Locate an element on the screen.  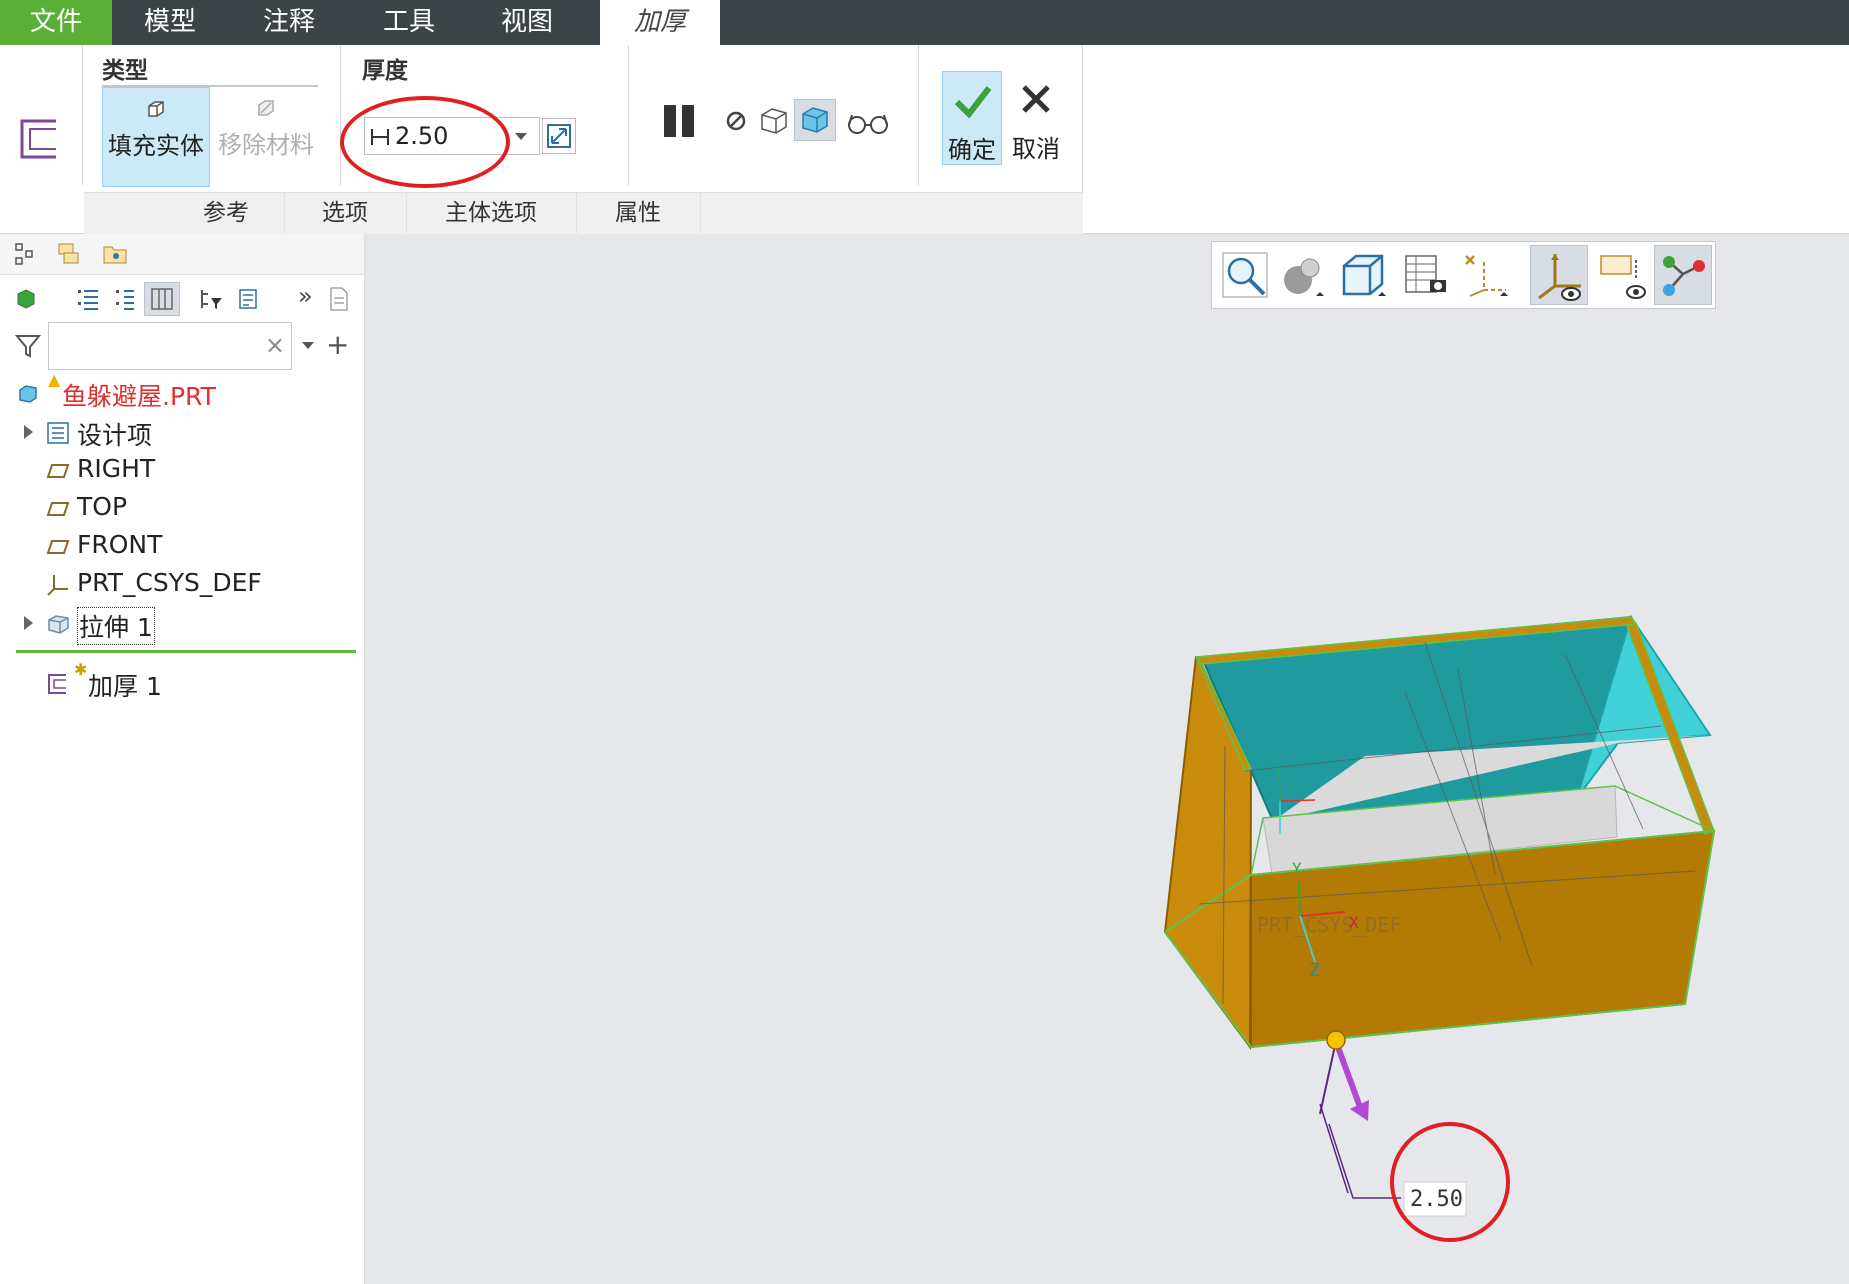
saved-views-icon is located at coordinates (1363, 275).